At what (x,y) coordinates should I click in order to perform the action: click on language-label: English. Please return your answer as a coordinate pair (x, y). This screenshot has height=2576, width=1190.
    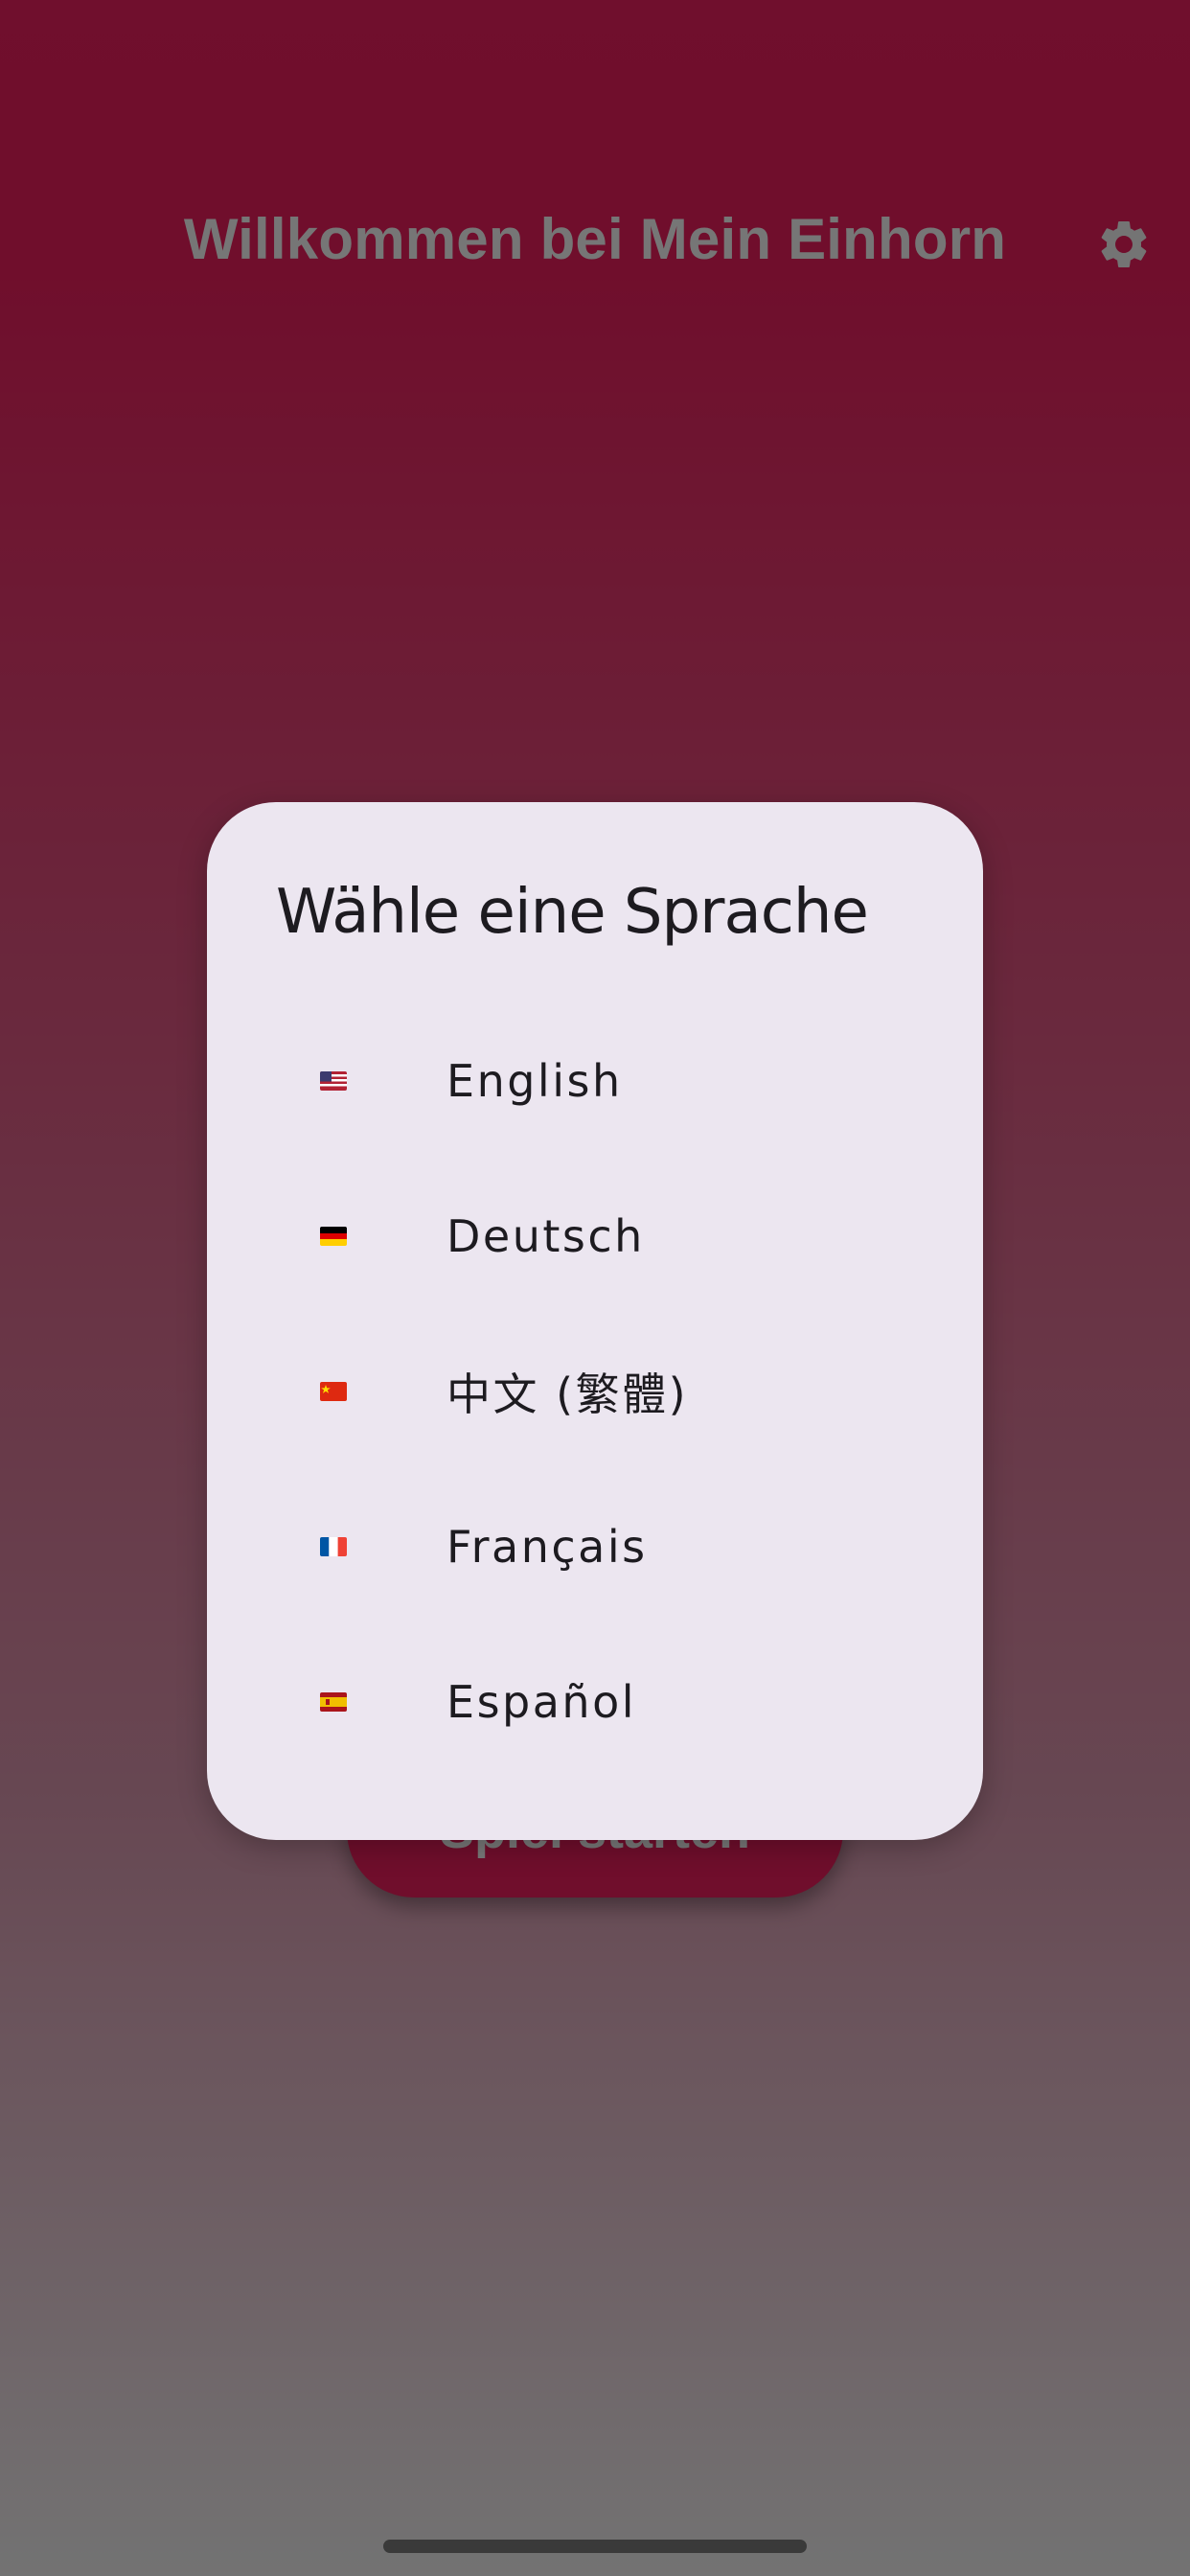
    Looking at the image, I should click on (534, 1081).